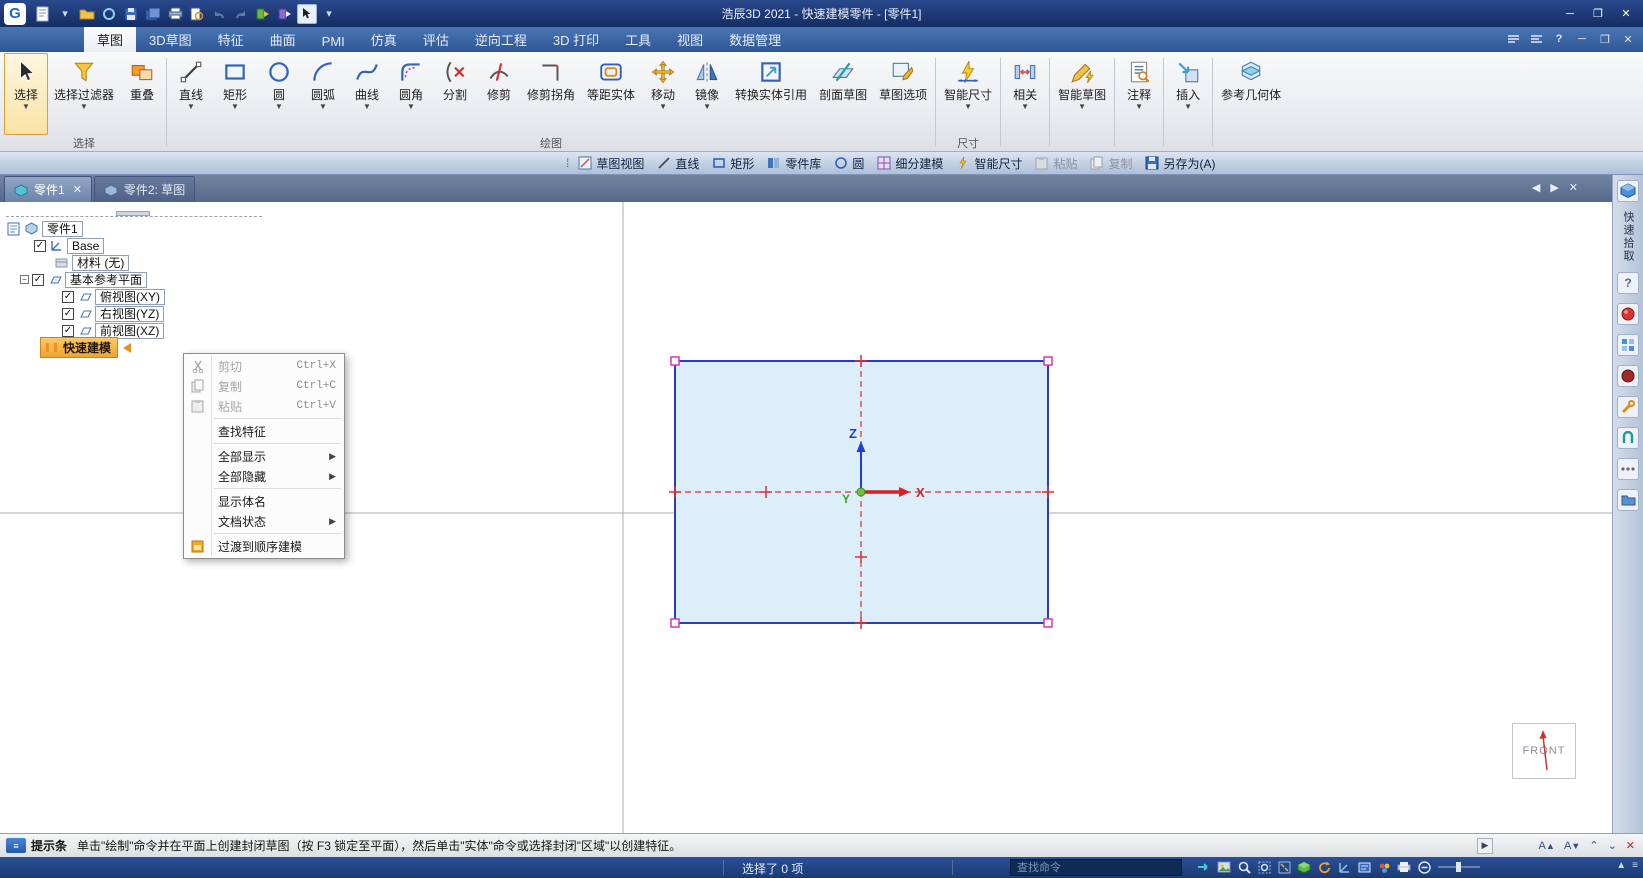 The image size is (1643, 878). Describe the element at coordinates (1404, 867) in the screenshot. I see `print-icon` at that location.